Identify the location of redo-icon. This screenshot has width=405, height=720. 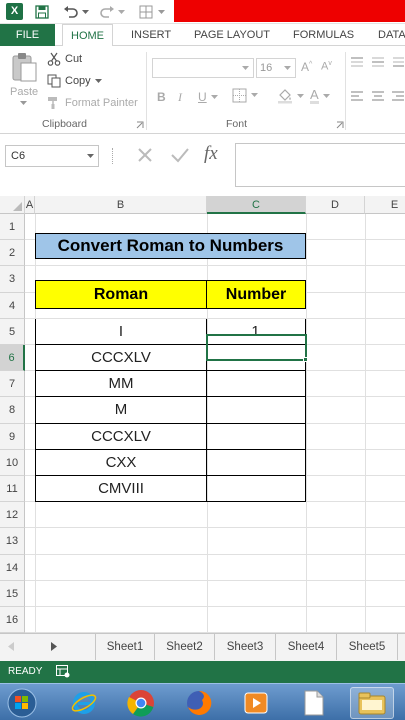
(107, 12).